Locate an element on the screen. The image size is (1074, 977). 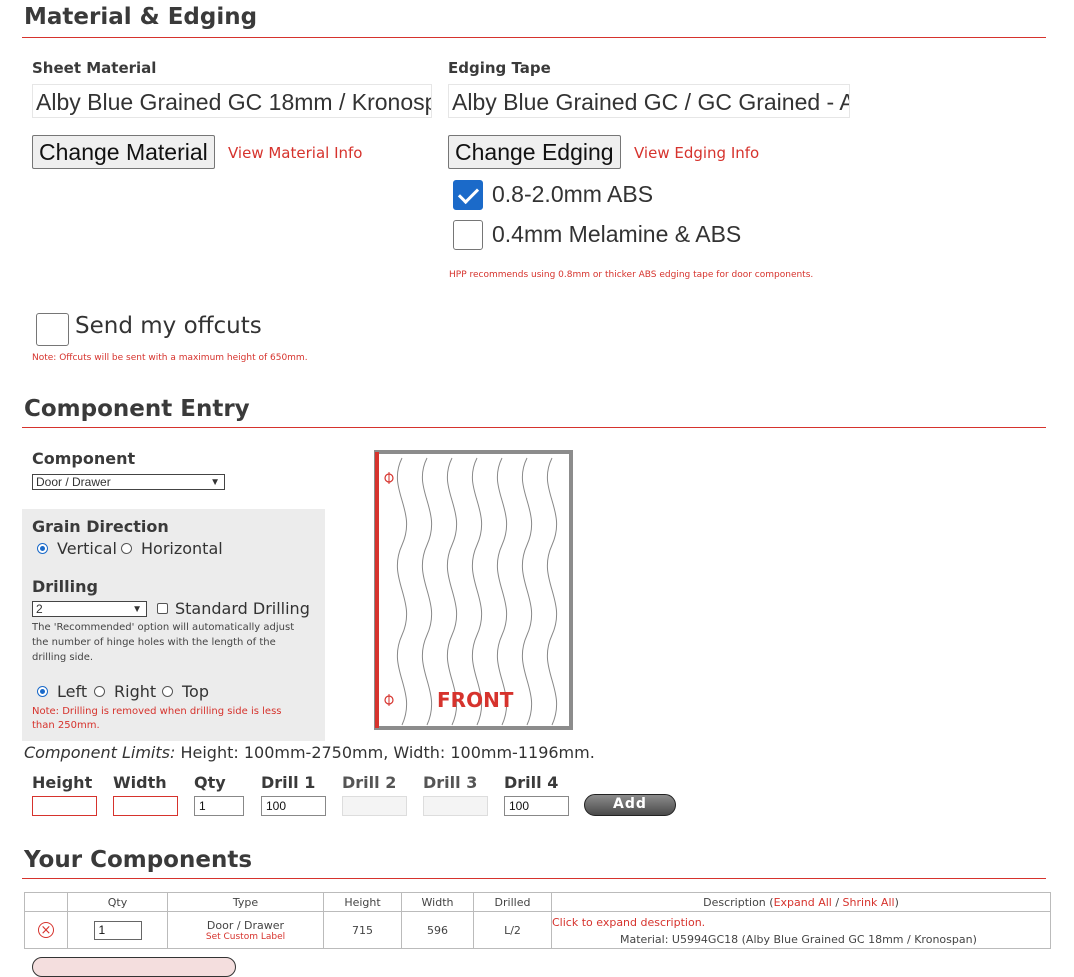
sheet-material-field: Alby Blue Grained GC 18mm / Kronospan is located at coordinates (232, 101).